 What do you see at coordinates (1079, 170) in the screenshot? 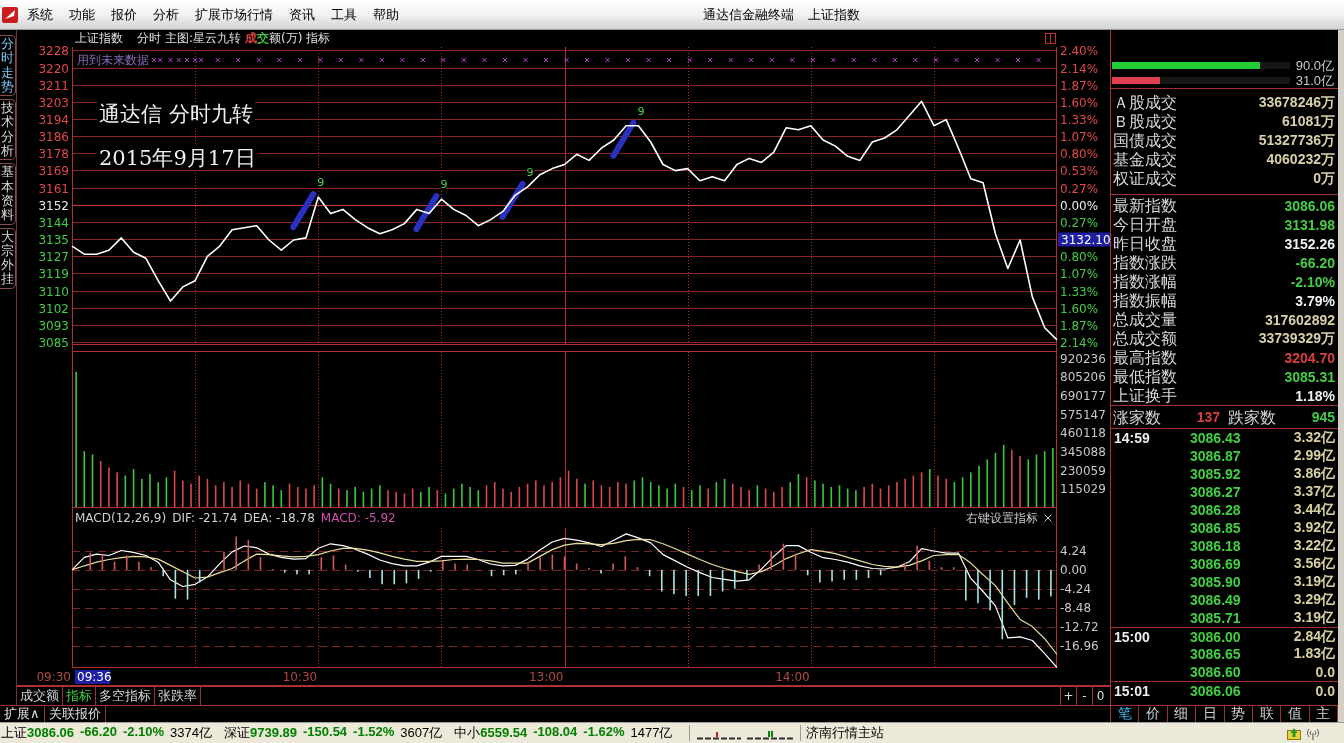
I see `percent-axis-label: 0.53%` at bounding box center [1079, 170].